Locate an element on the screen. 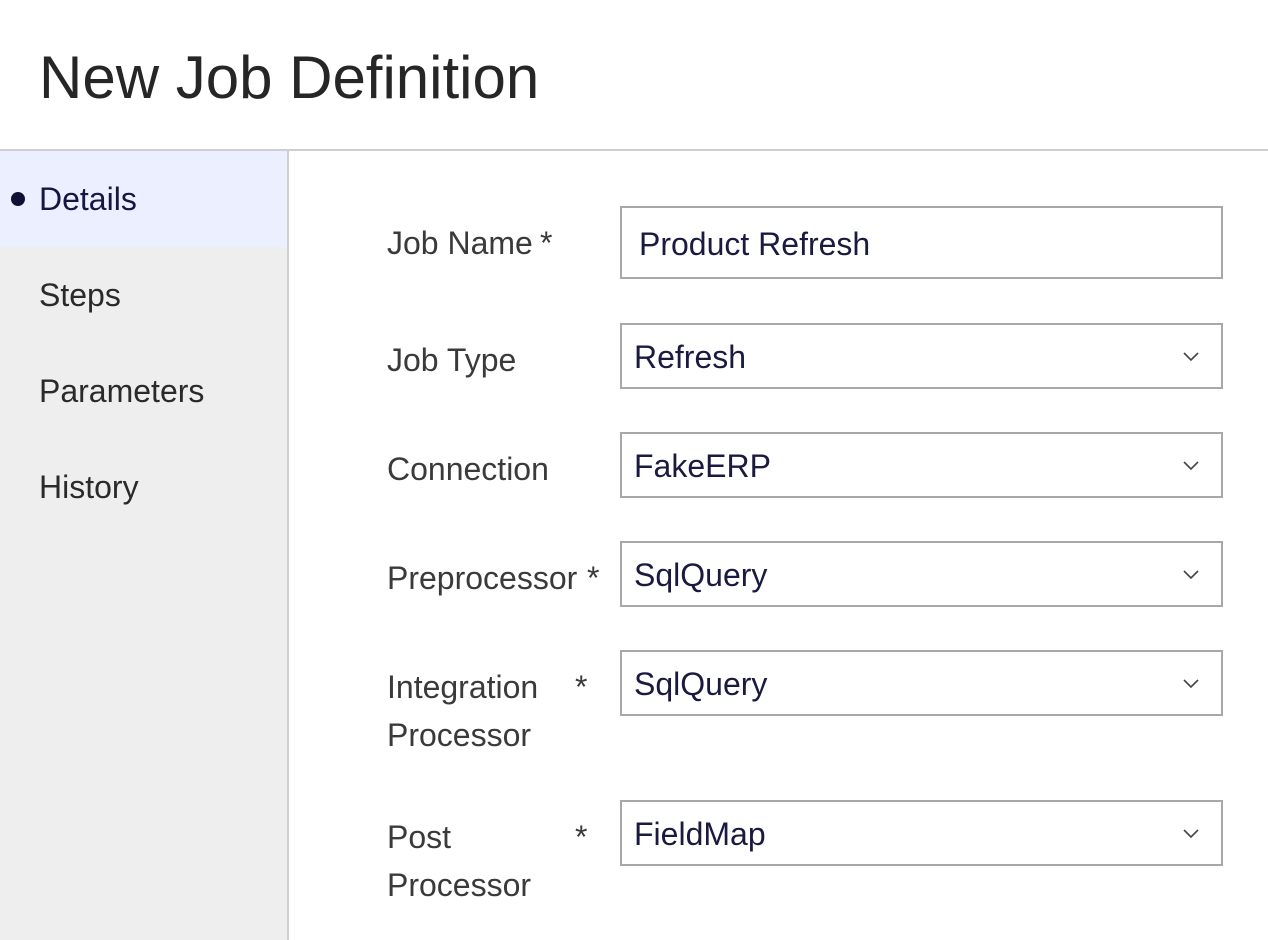 The height and width of the screenshot is (940, 1268). post-processor-label-line2: Processor is located at coordinates (459, 885).